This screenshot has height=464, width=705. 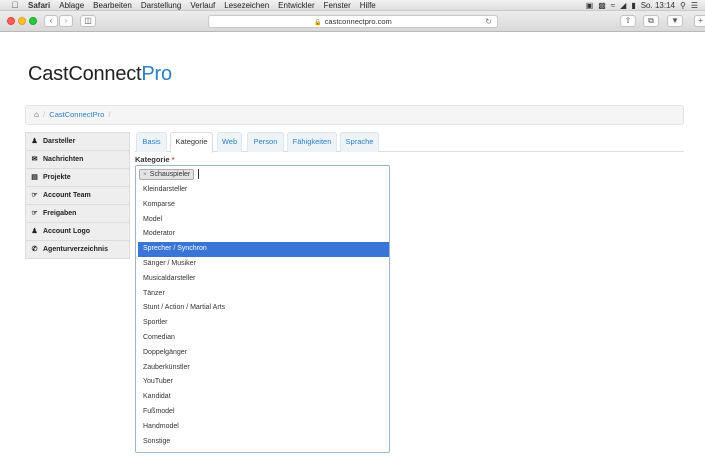 What do you see at coordinates (488, 22) in the screenshot?
I see `reload-icon: ↻` at bounding box center [488, 22].